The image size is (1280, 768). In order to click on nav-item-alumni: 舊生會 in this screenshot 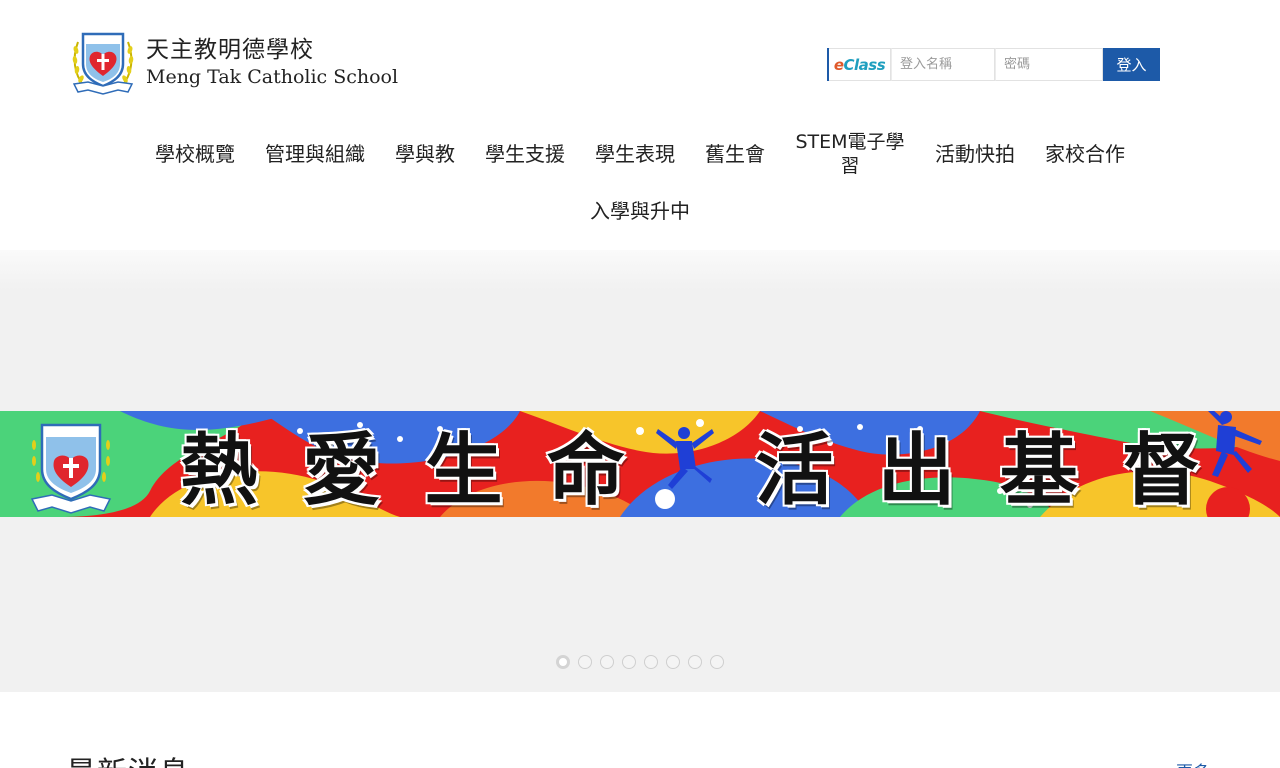, I will do `click(735, 154)`.